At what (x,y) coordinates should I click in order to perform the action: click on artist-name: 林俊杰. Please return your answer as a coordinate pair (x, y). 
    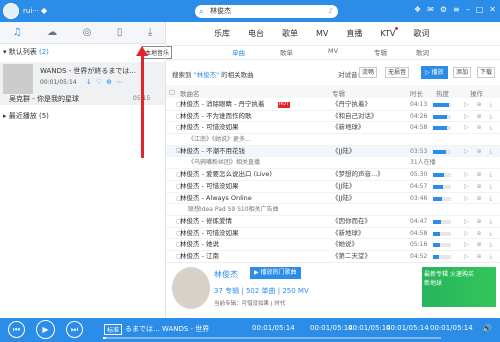
    Looking at the image, I should click on (226, 274).